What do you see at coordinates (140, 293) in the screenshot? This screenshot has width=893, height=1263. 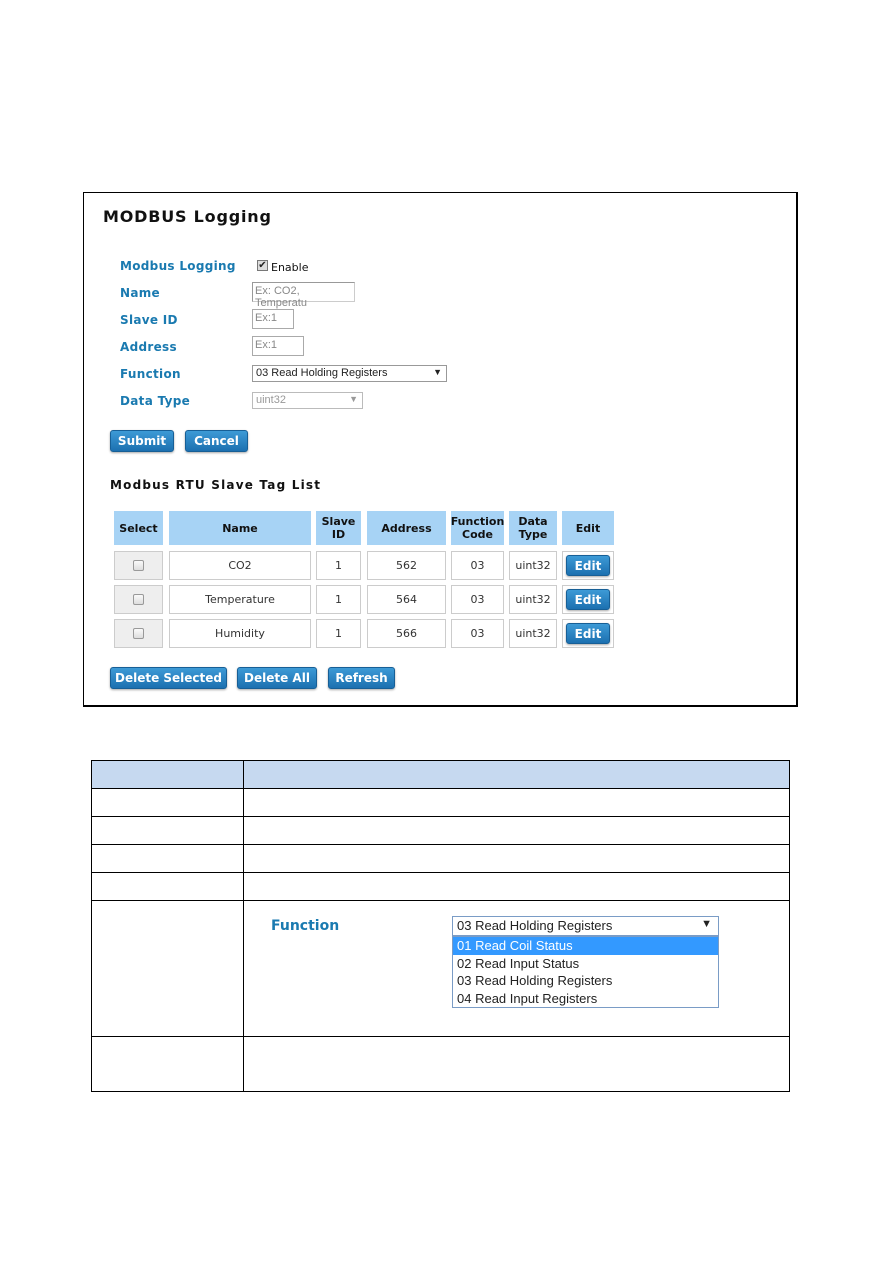 I see `name-label: Name` at bounding box center [140, 293].